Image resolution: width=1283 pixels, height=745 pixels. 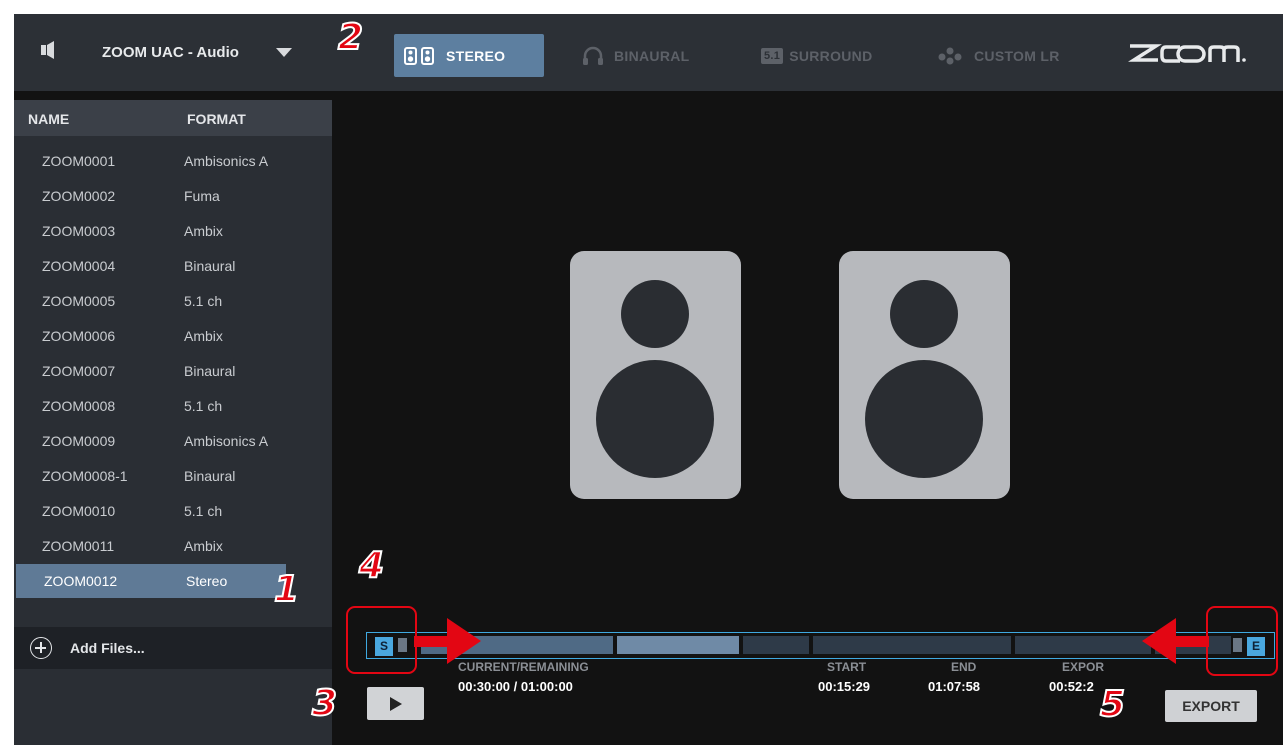 What do you see at coordinates (371, 565) in the screenshot?
I see `annotation-number-4: 4` at bounding box center [371, 565].